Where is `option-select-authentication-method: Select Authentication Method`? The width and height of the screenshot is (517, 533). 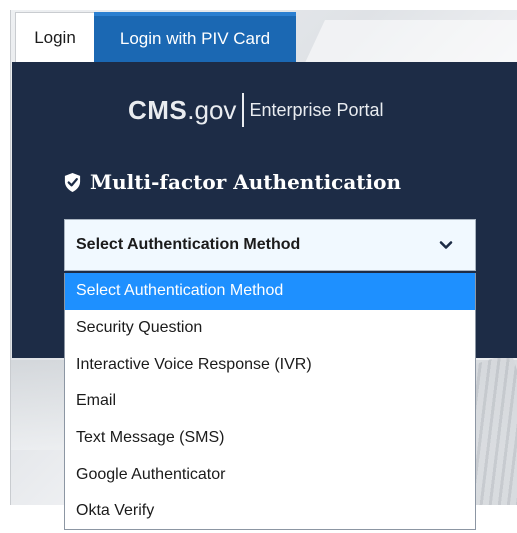
option-select-authentication-method: Select Authentication Method is located at coordinates (270, 291).